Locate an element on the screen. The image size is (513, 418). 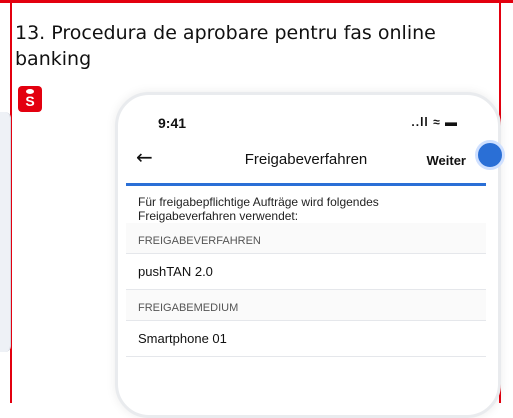
status-time: 9:41 is located at coordinates (172, 123).